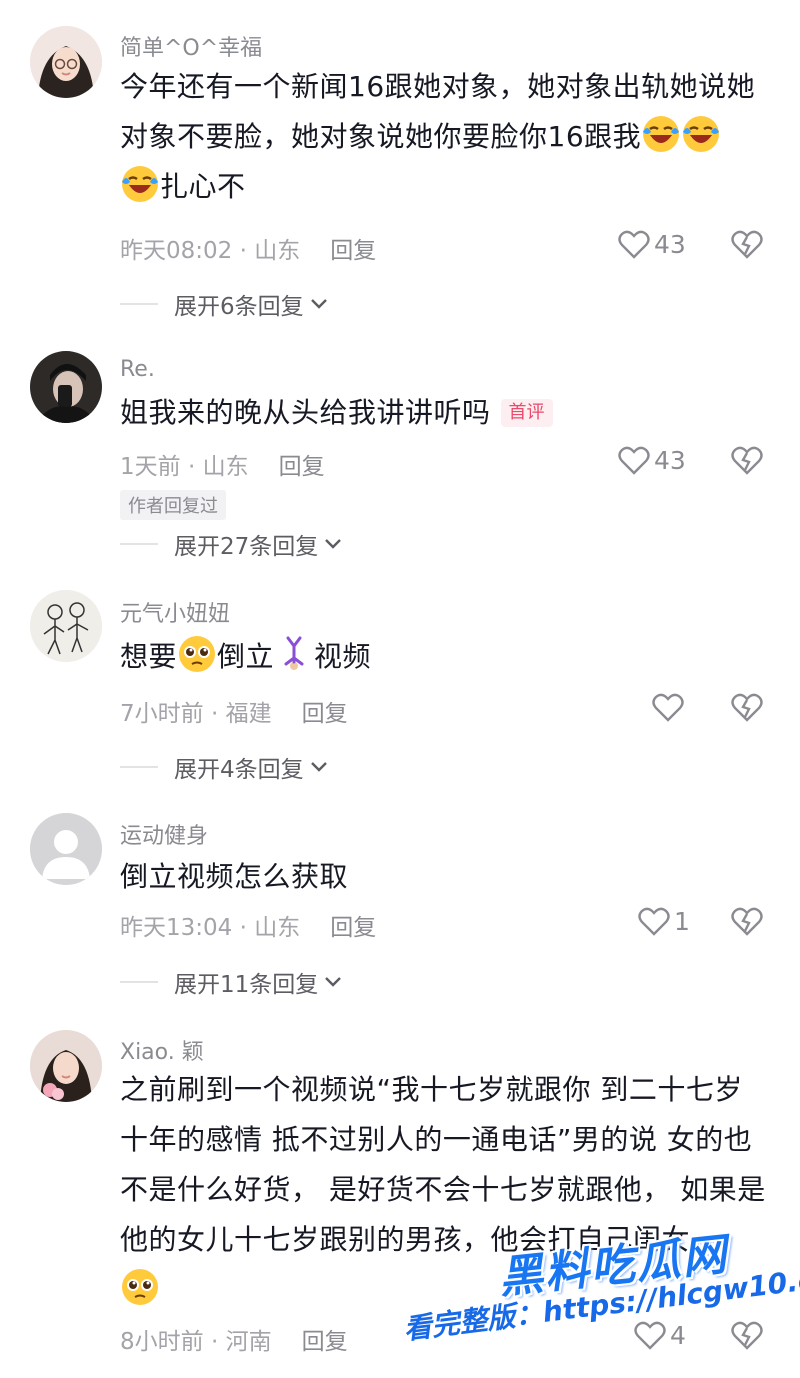  Describe the element at coordinates (191, 46) in the screenshot. I see `username: 简单^O^幸福` at that location.